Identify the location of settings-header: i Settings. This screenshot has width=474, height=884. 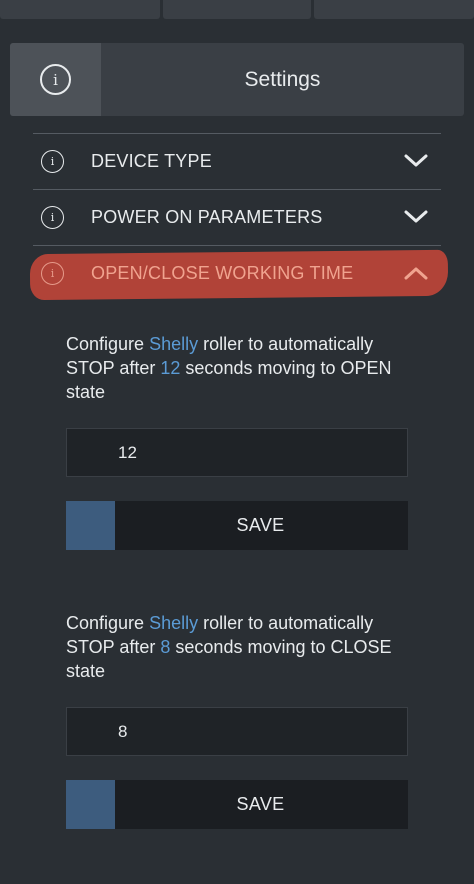
(237, 79).